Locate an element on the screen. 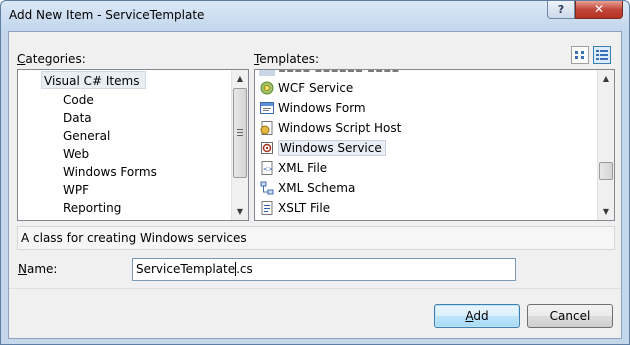  divider is located at coordinates (315, 288).